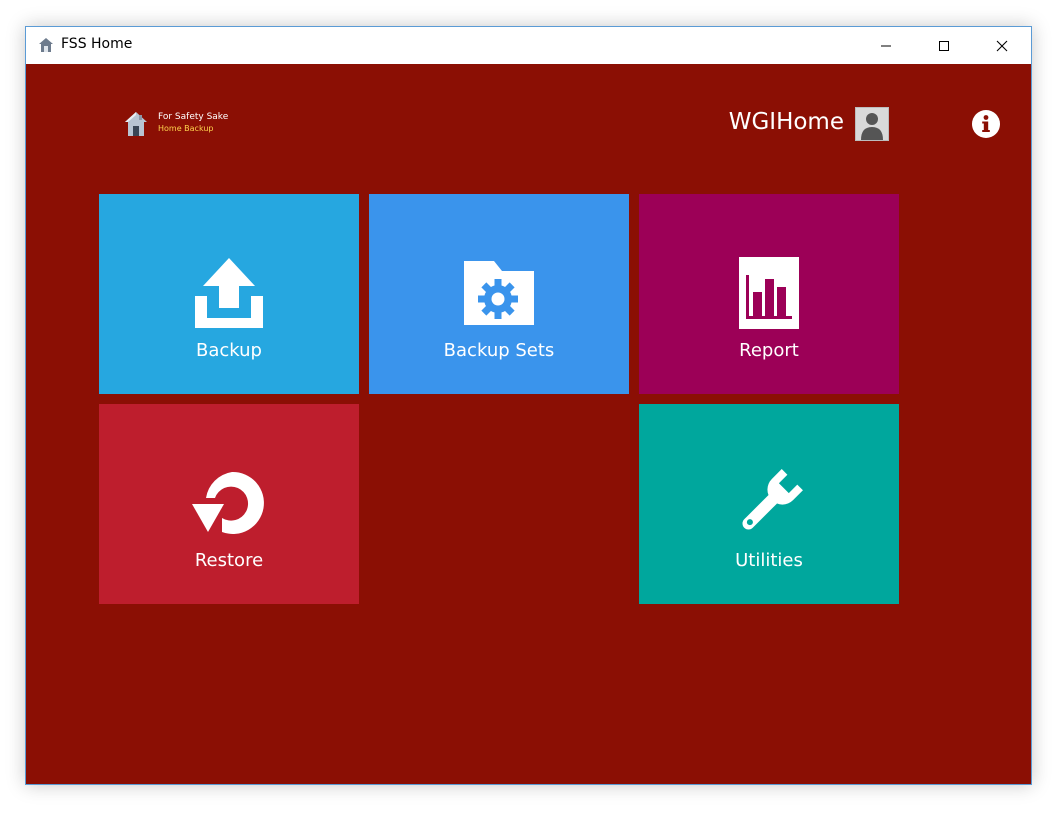 This screenshot has width=1060, height=815. I want to click on backup-sets-tile: Backup Sets, so click(499, 294).